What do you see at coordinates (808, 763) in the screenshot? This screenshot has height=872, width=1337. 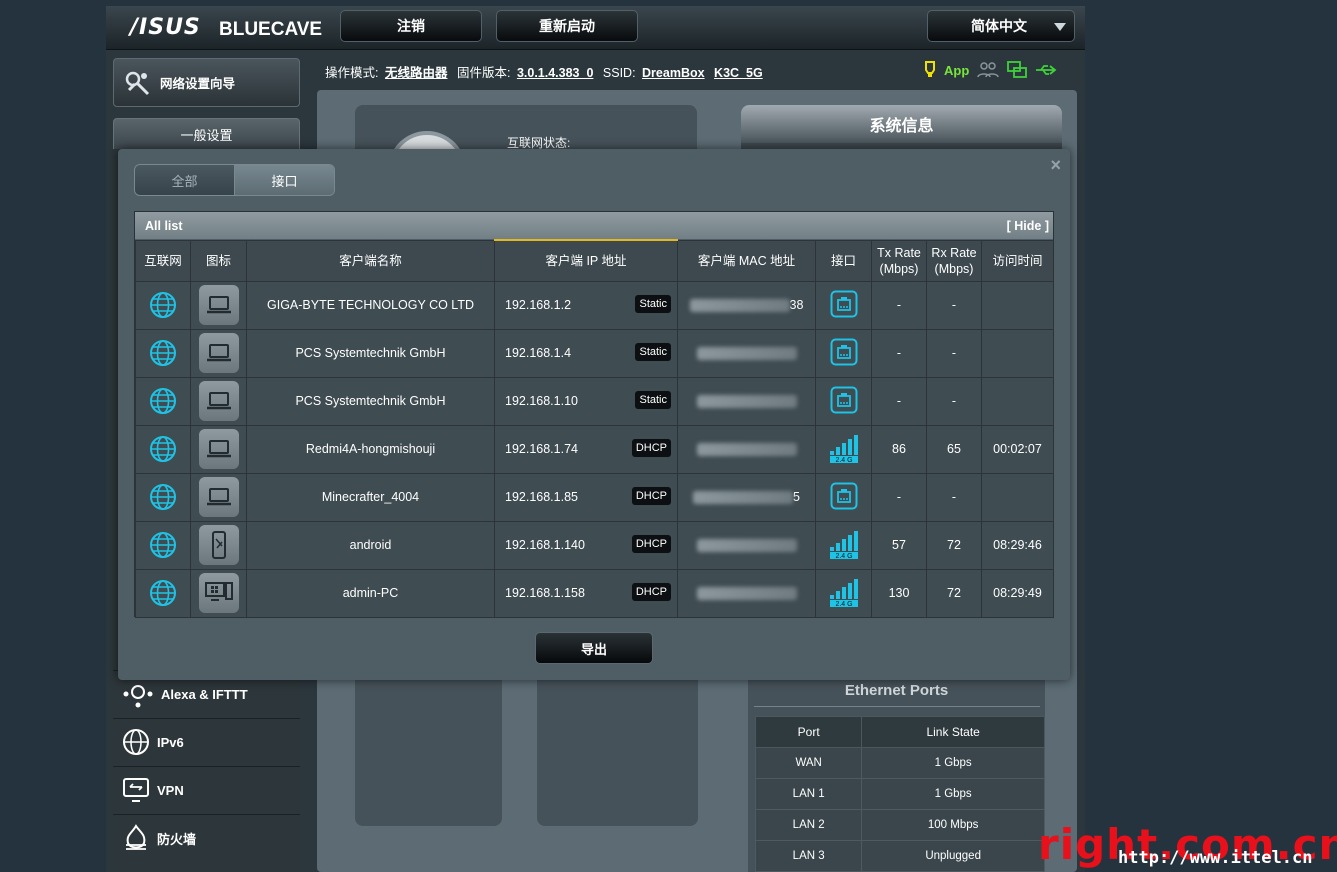 I see `port-name: WAN` at bounding box center [808, 763].